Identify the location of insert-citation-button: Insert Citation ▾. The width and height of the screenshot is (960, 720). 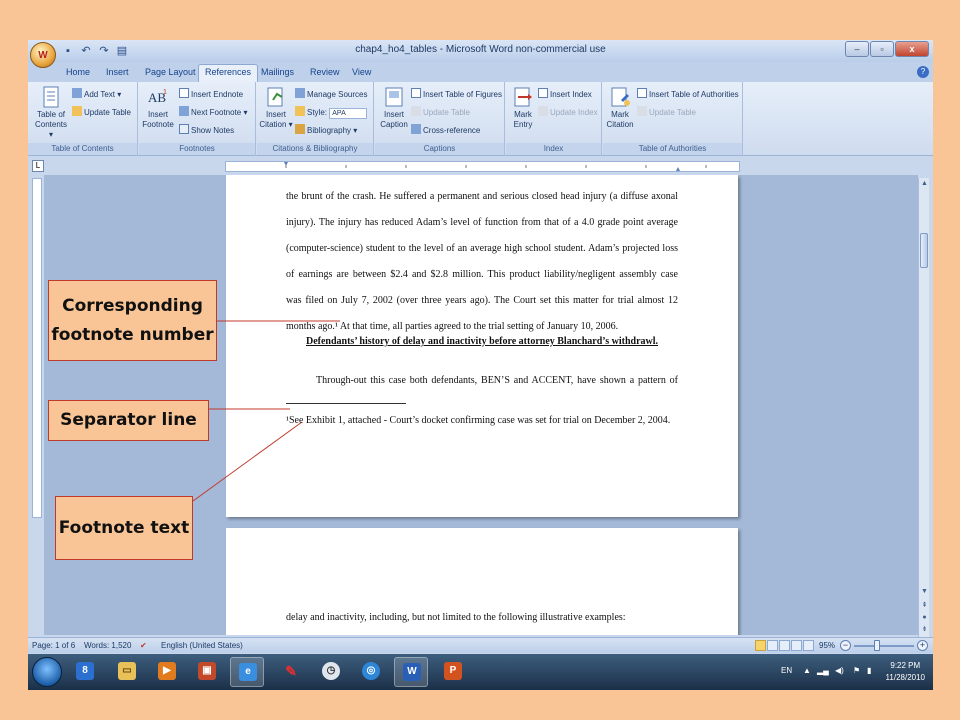
(276, 108).